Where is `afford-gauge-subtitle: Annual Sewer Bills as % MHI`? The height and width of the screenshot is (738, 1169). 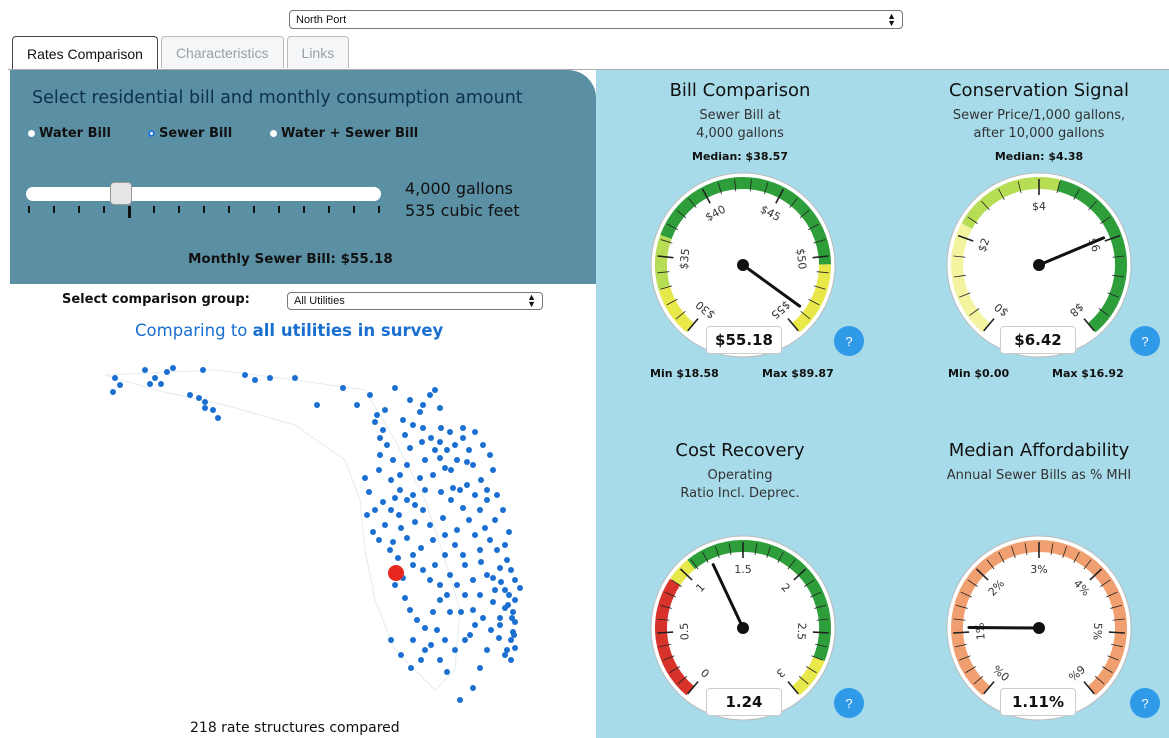 afford-gauge-subtitle: Annual Sewer Bills as % MHI is located at coordinates (1039, 476).